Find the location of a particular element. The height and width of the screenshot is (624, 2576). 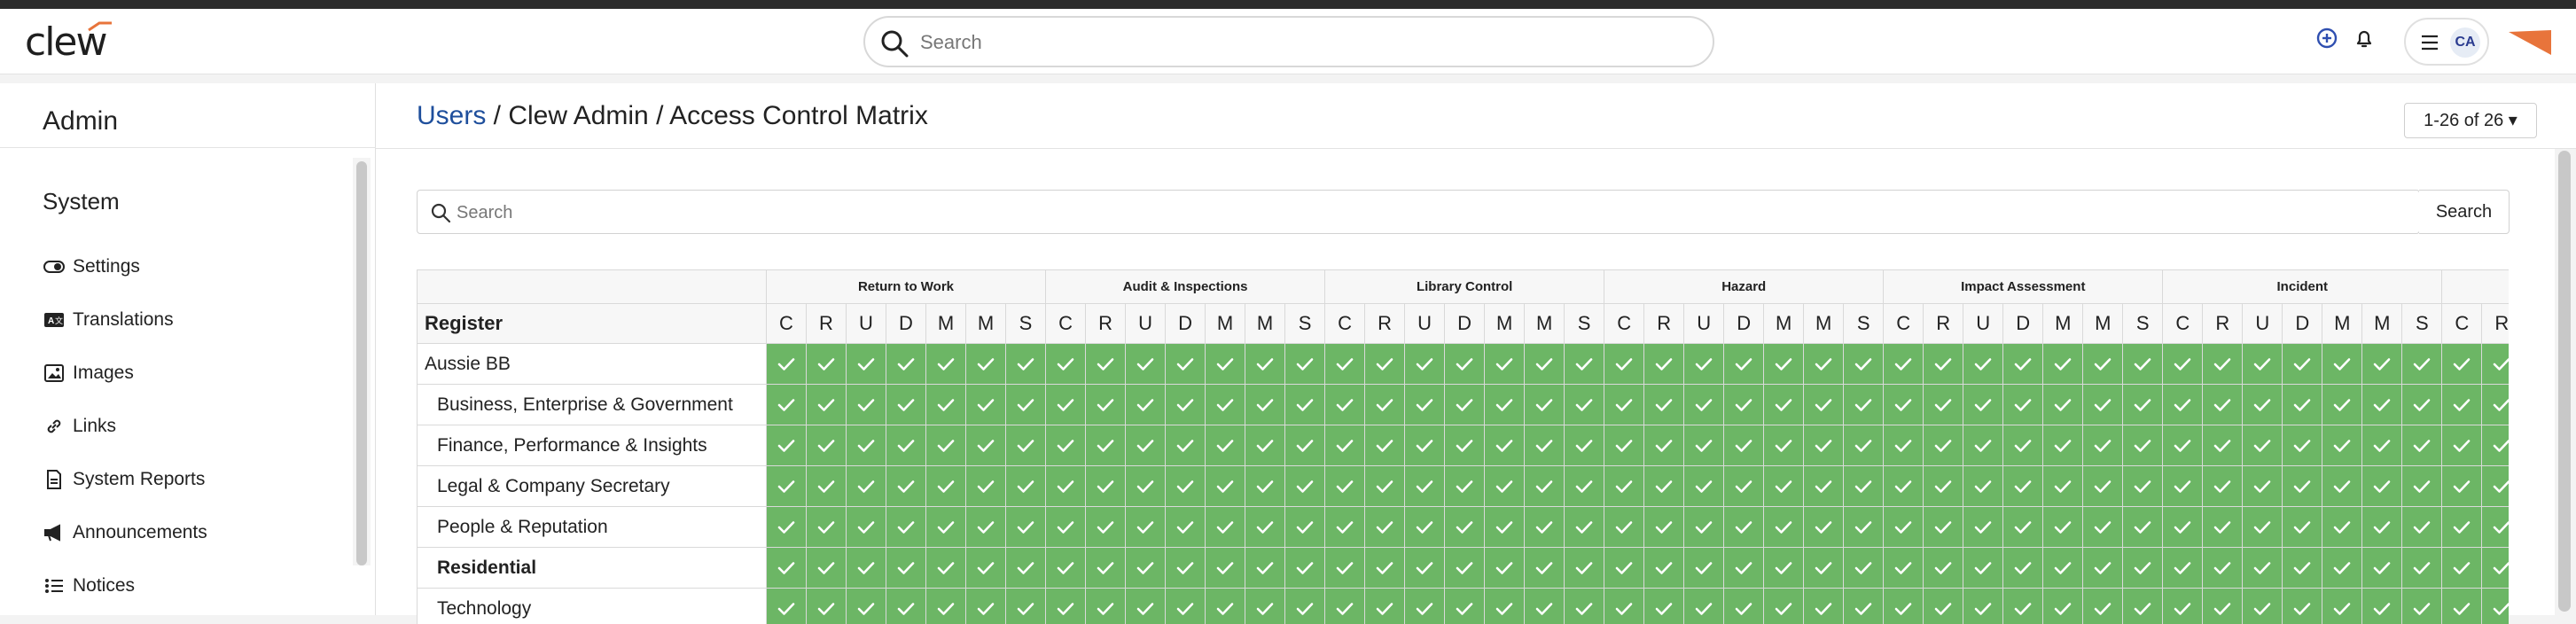

sidebar-item-notices: Notices is located at coordinates (89, 586).